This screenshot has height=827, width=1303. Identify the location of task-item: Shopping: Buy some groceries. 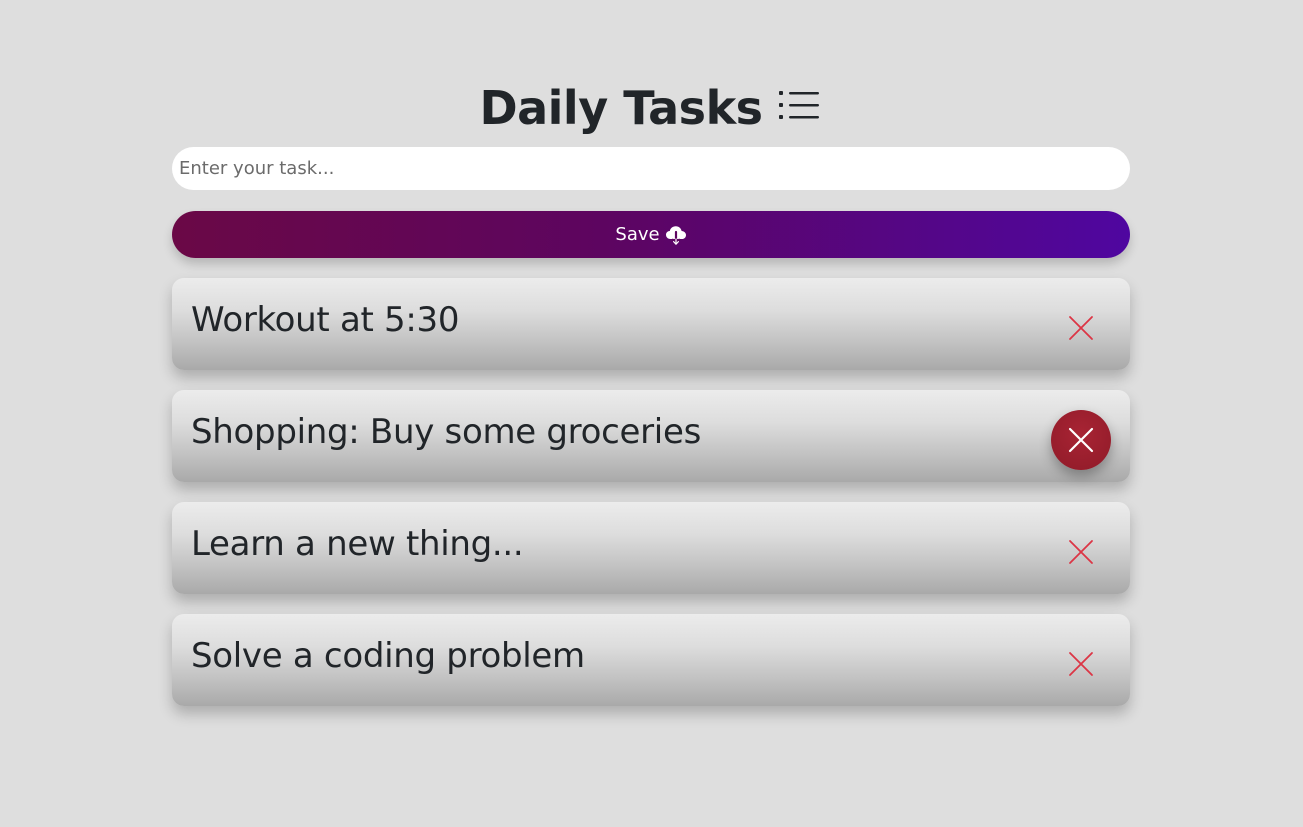
(651, 436).